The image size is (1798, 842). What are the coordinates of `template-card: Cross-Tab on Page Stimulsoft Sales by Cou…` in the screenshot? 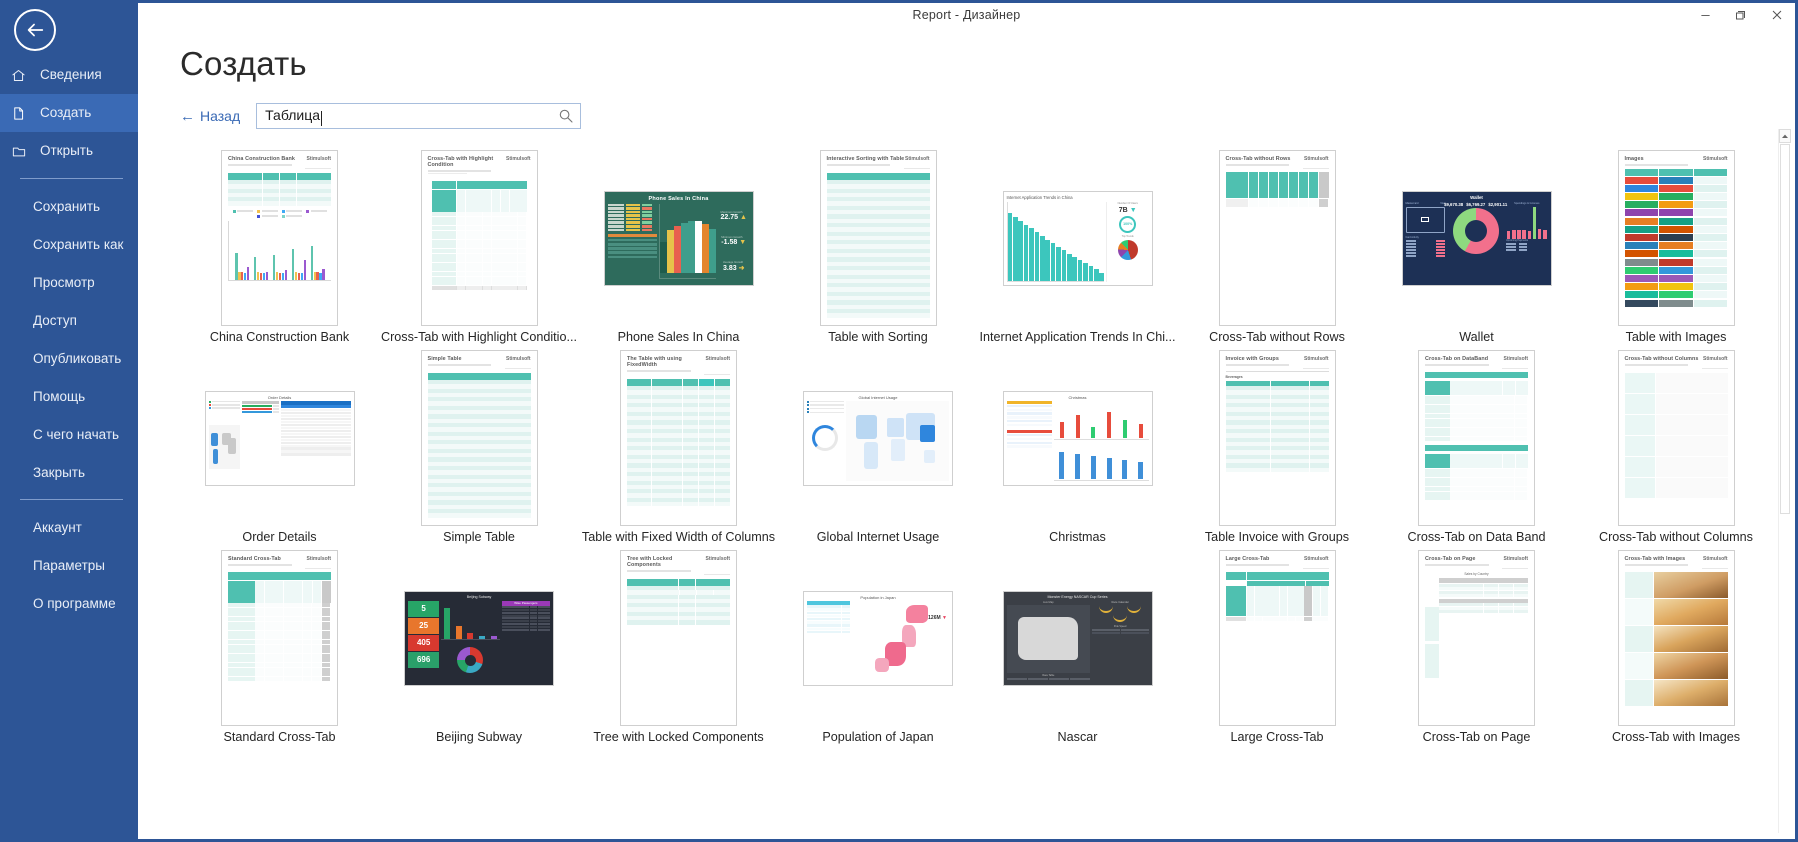 It's located at (1476, 649).